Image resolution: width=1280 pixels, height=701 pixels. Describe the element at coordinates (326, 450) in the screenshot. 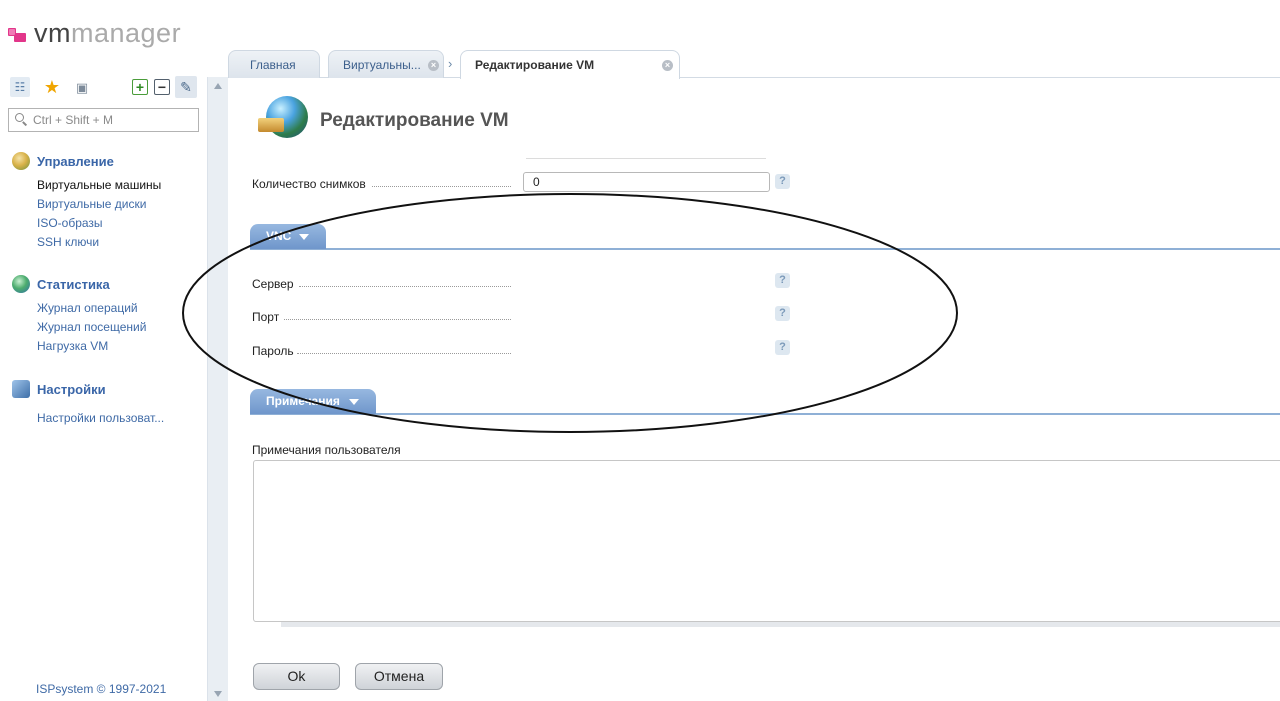

I see `user-notes-label: Примечания пользователя` at that location.